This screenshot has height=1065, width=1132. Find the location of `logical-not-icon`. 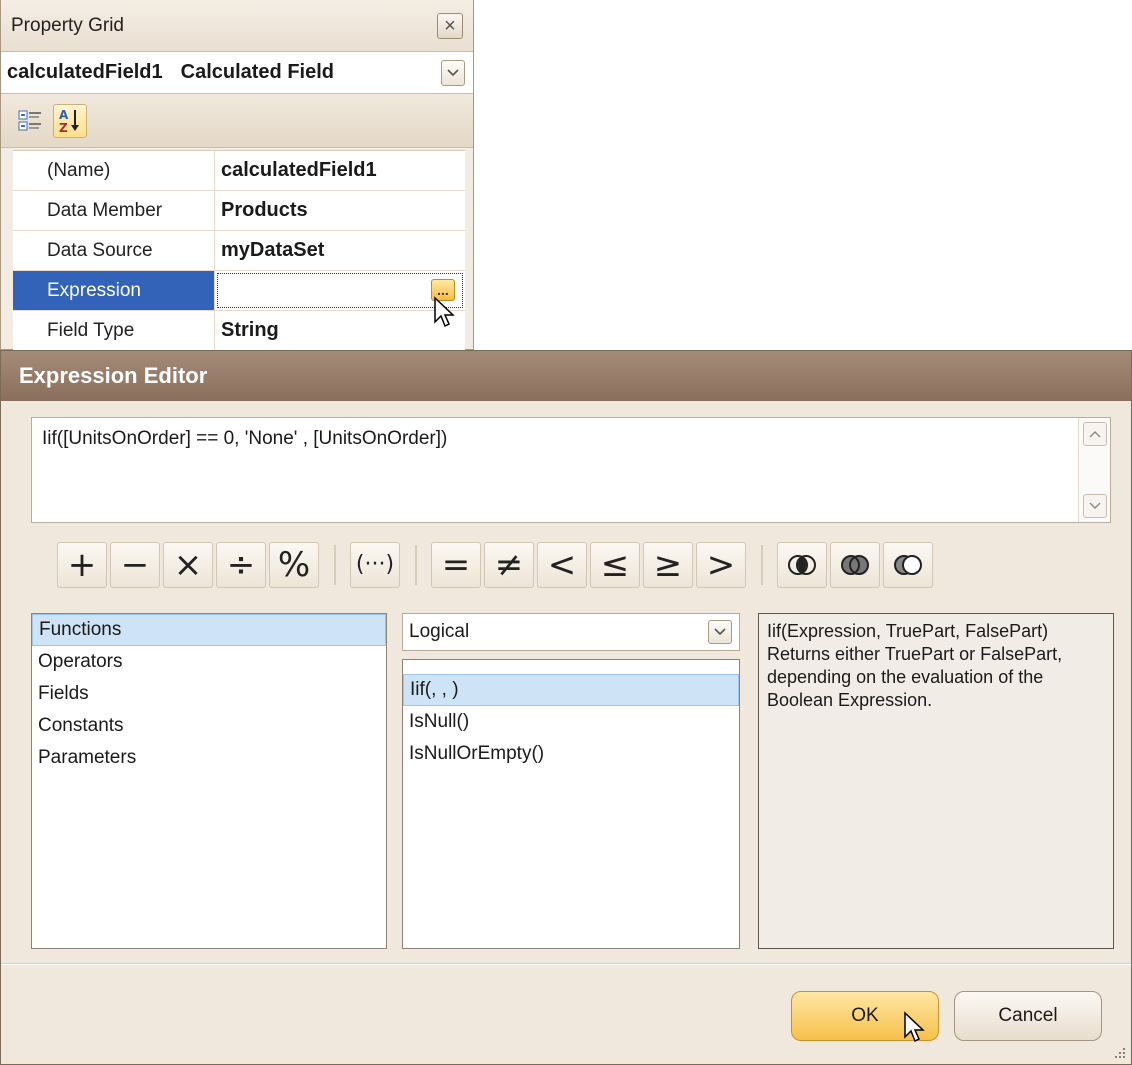

logical-not-icon is located at coordinates (908, 565).